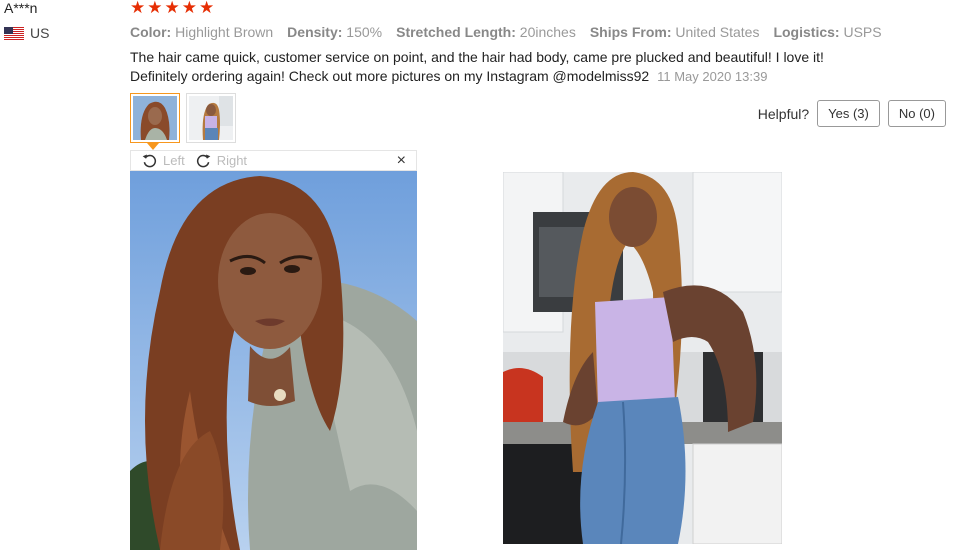  Describe the element at coordinates (827, 32) in the screenshot. I see `property-logistics: Logistics: USPS` at that location.